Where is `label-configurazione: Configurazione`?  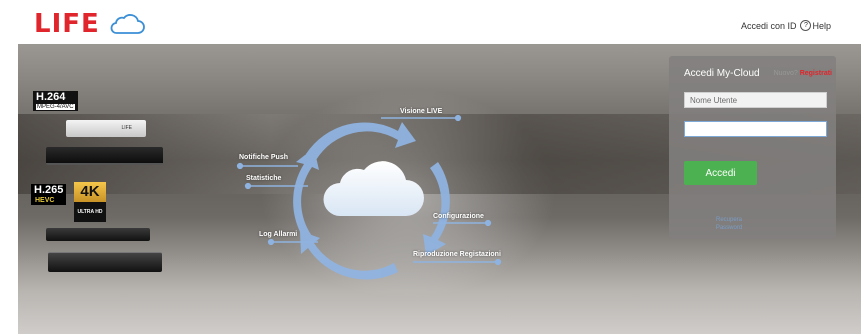
label-configurazione: Configurazione is located at coordinates (458, 216).